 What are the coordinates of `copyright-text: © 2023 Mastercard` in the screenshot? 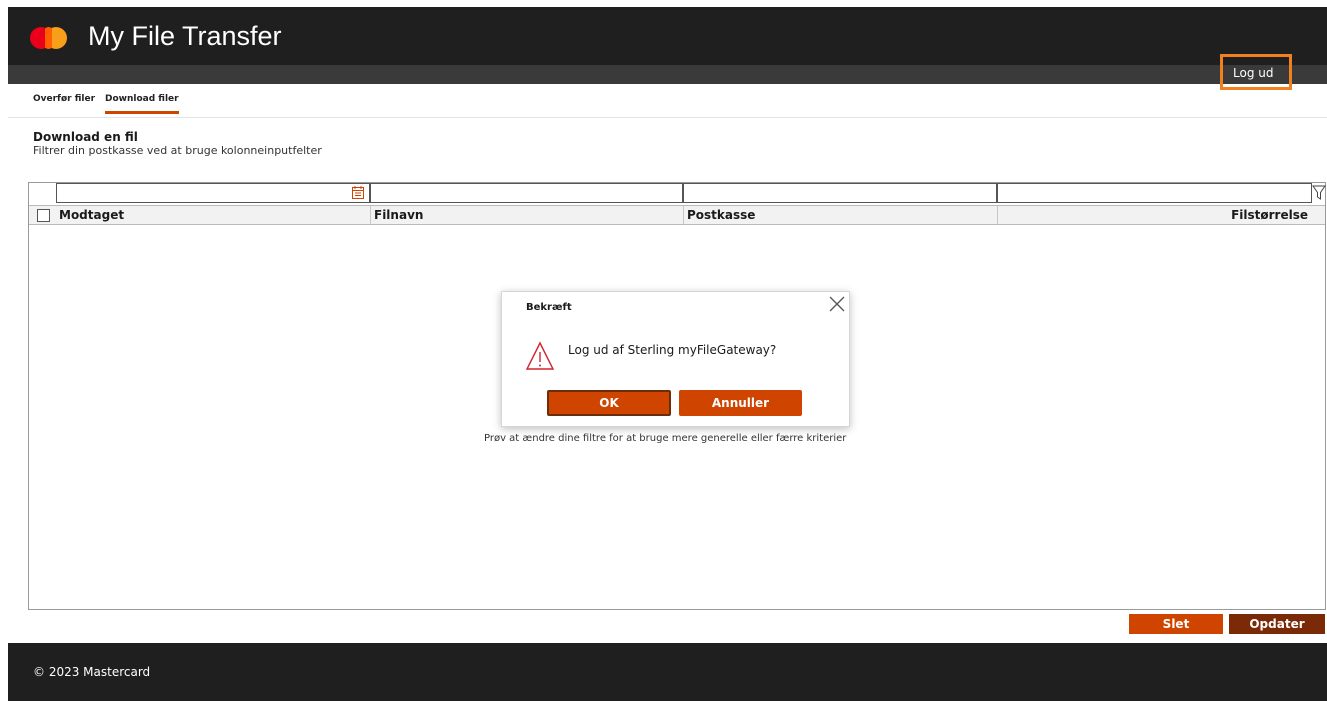 It's located at (92, 672).